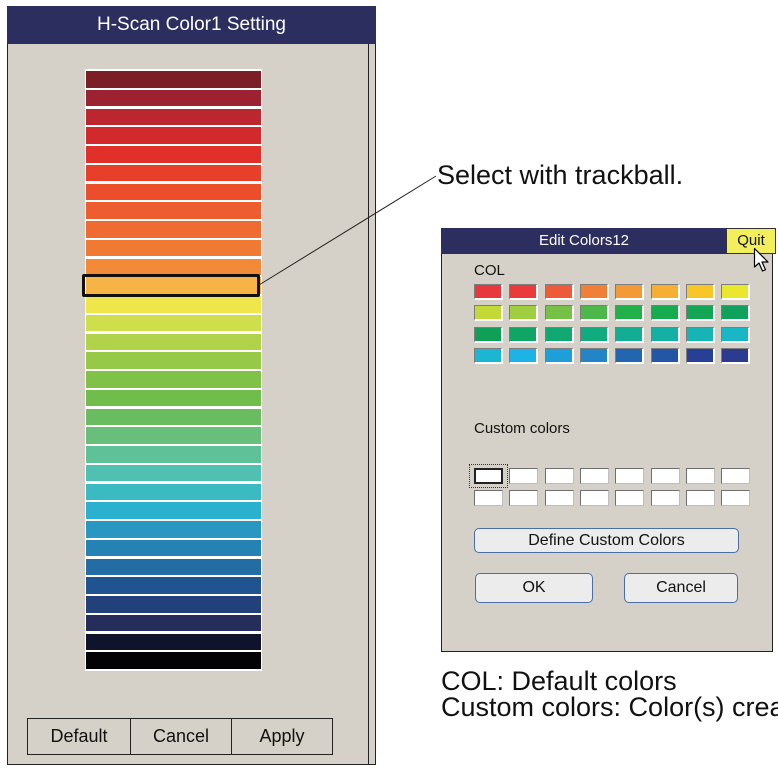 The image size is (778, 770). What do you see at coordinates (368, 404) in the screenshot?
I see `dialog-frame-line` at bounding box center [368, 404].